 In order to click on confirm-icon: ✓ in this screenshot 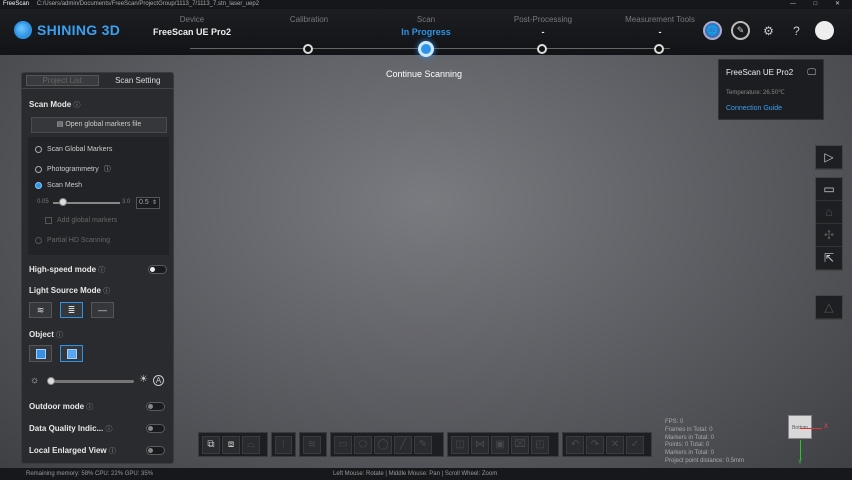, I will do `click(635, 444)`.